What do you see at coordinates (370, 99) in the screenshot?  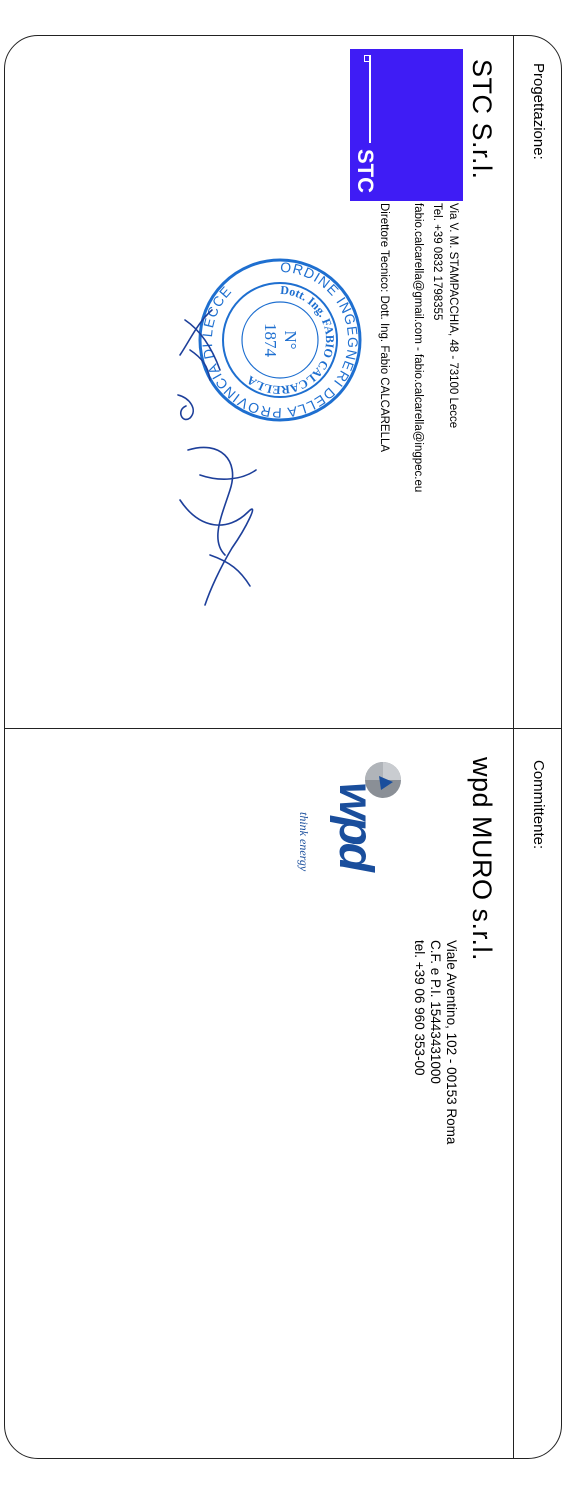 I see `stc-logo-line` at bounding box center [370, 99].